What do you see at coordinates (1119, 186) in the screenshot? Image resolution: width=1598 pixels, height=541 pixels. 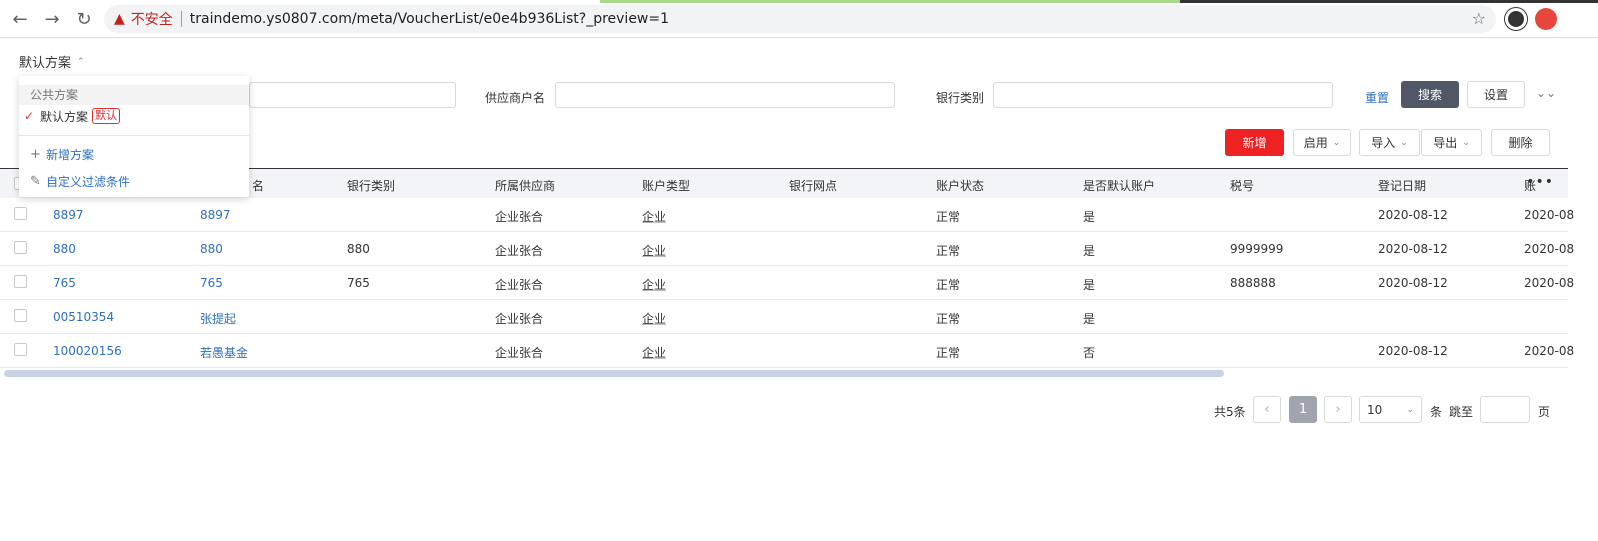 I see `column-header: 是否默认账户` at bounding box center [1119, 186].